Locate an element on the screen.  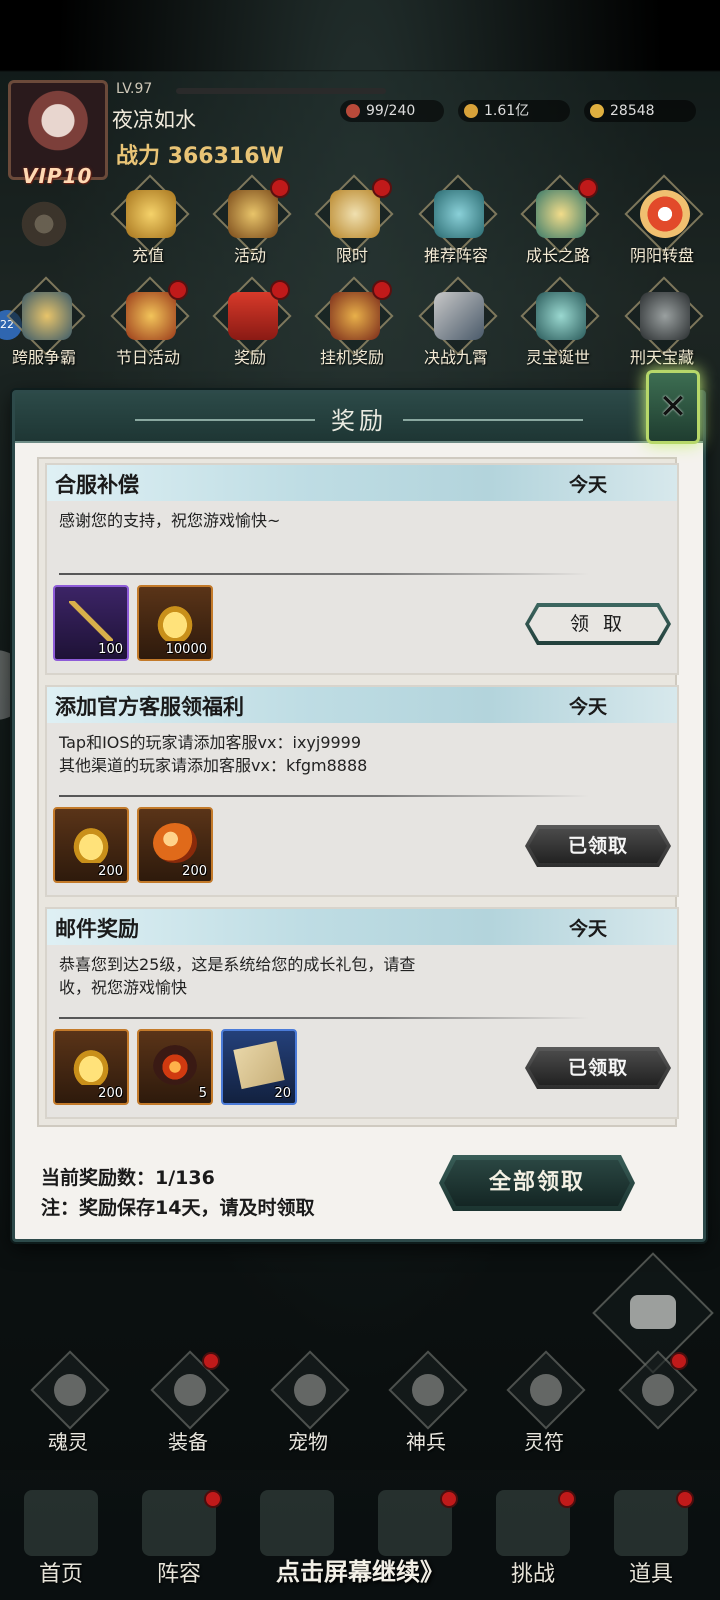
nav-add is located at coordinates (656, 1403).